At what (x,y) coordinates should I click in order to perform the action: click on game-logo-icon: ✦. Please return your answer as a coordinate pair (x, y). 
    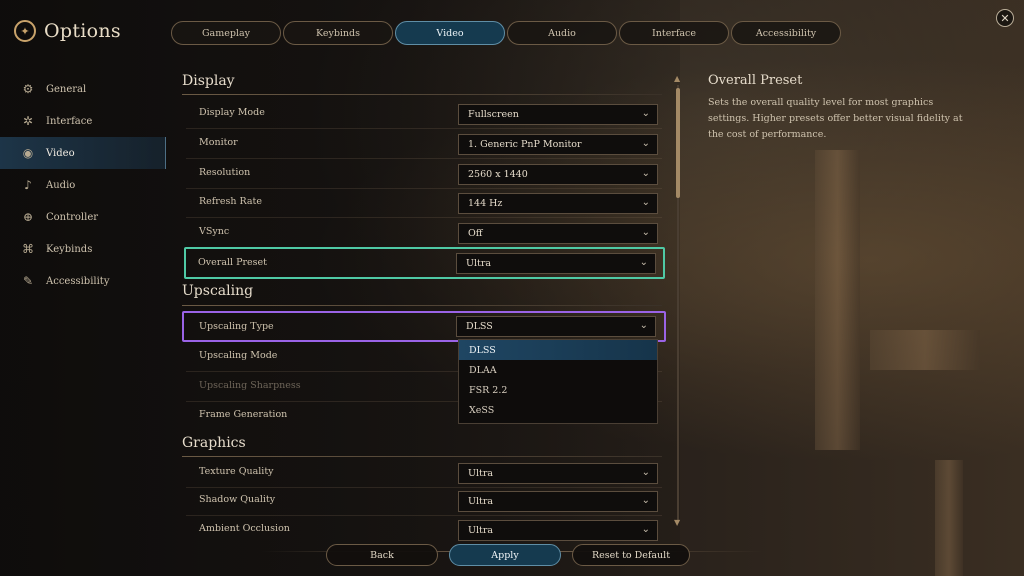
    Looking at the image, I should click on (25, 31).